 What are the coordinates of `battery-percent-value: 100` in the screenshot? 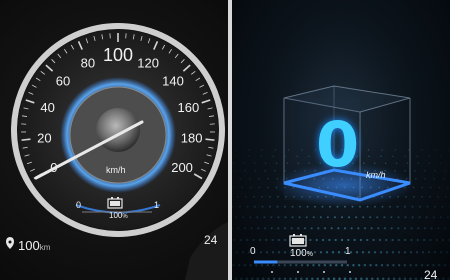 It's located at (116, 215).